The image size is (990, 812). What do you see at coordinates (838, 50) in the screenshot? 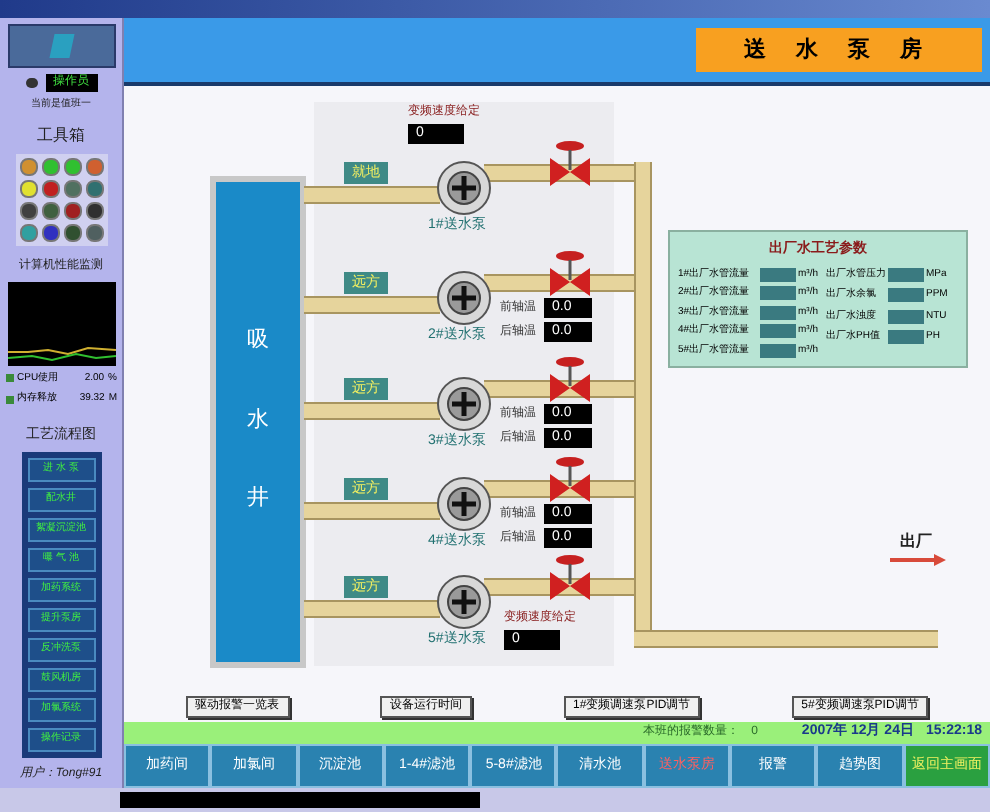
I see `page-title: 送 水 泵 房` at bounding box center [838, 50].